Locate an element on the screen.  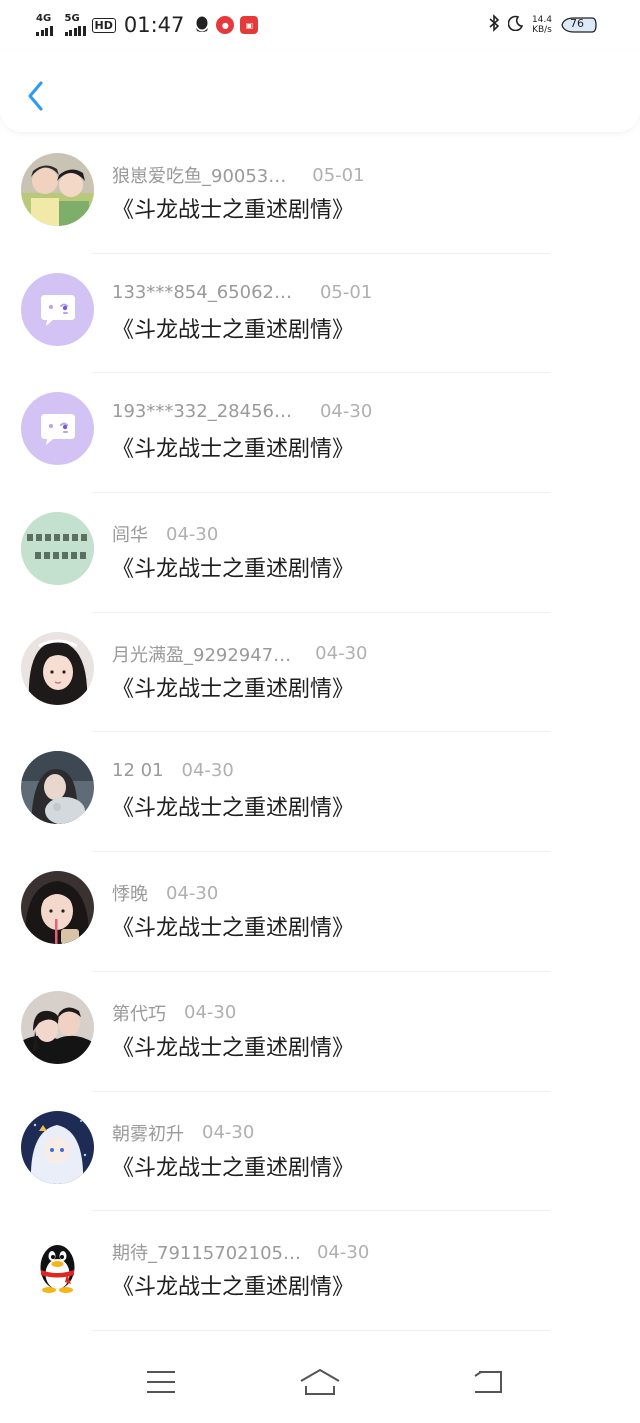
home-button is located at coordinates (320, 1382).